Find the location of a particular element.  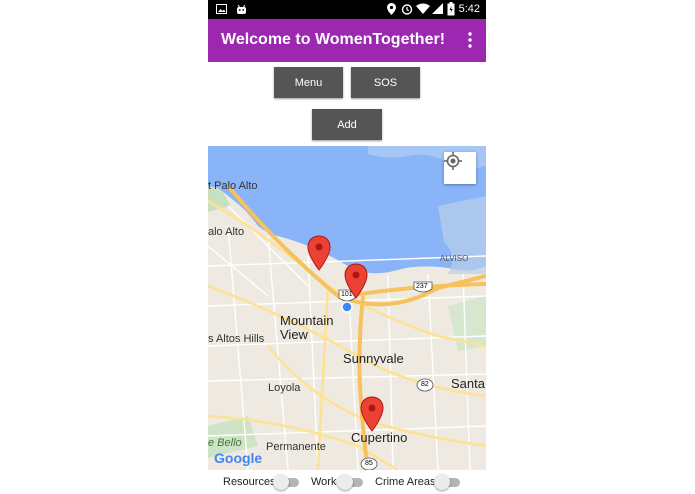

app-bar: Welcome to WomenTogether! is located at coordinates (347, 40).